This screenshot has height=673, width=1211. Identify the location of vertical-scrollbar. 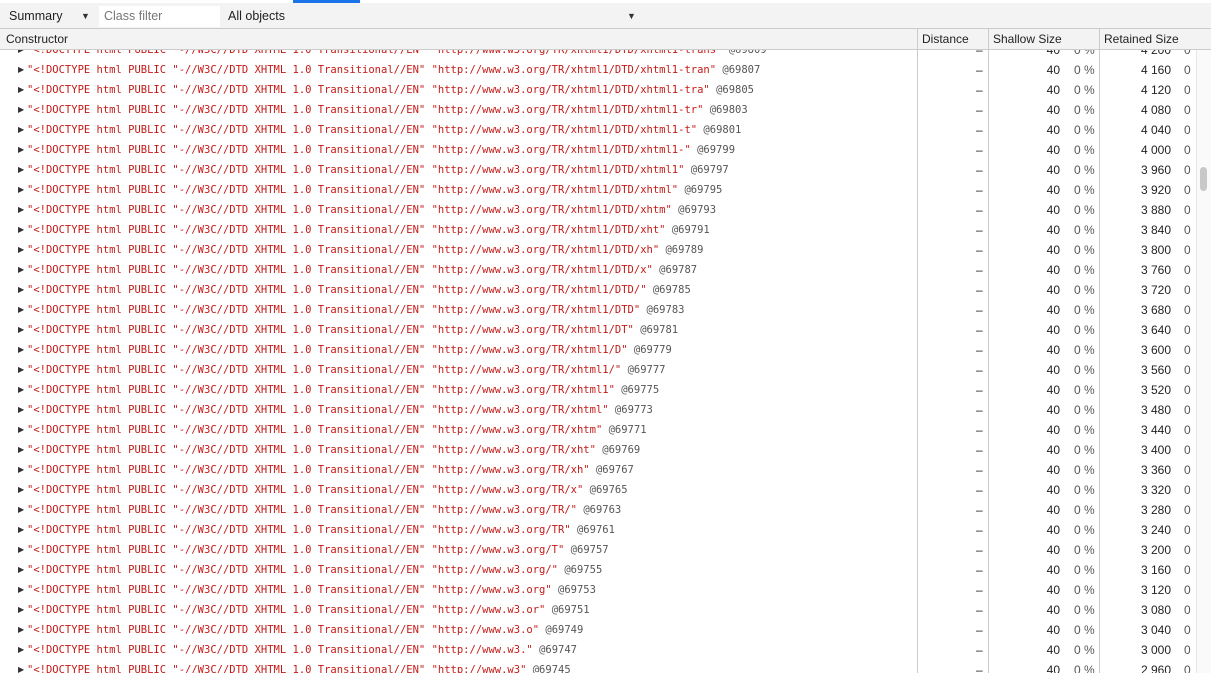
(1203, 361).